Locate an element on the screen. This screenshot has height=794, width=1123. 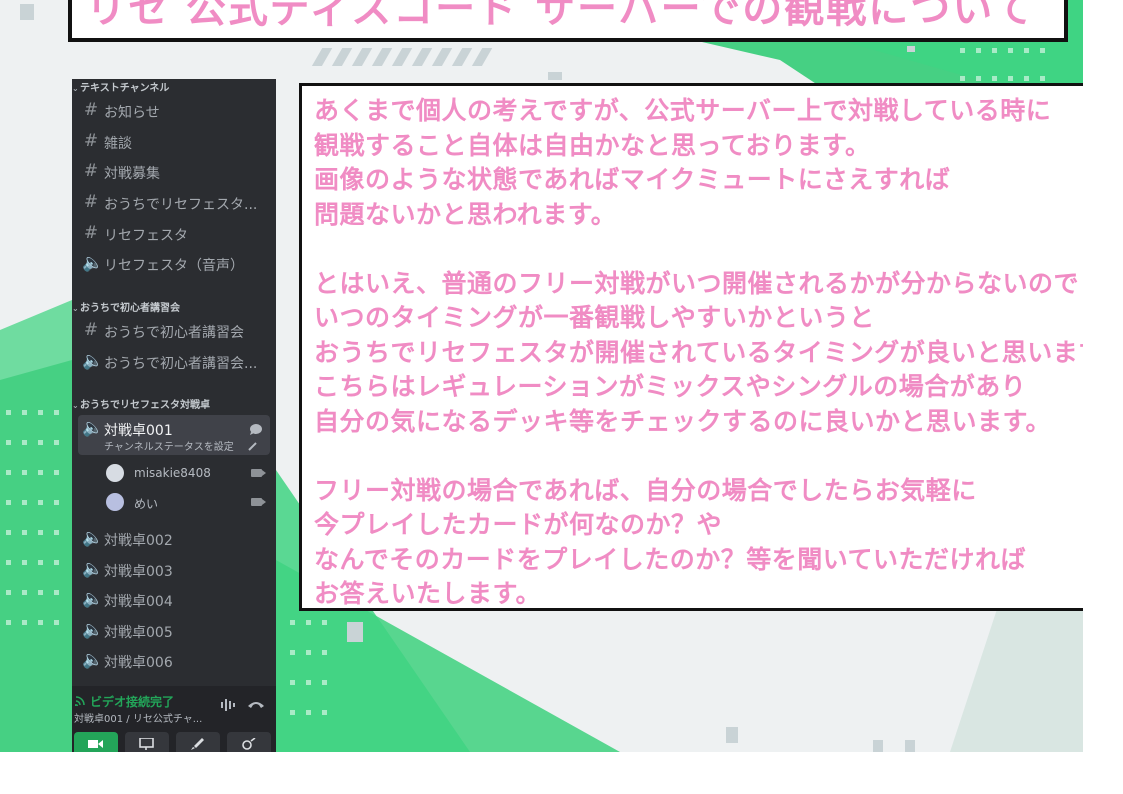
note-line: フリー対戦の場合であれば、自分の場合でしたらお気軽に is located at coordinates (645, 490).